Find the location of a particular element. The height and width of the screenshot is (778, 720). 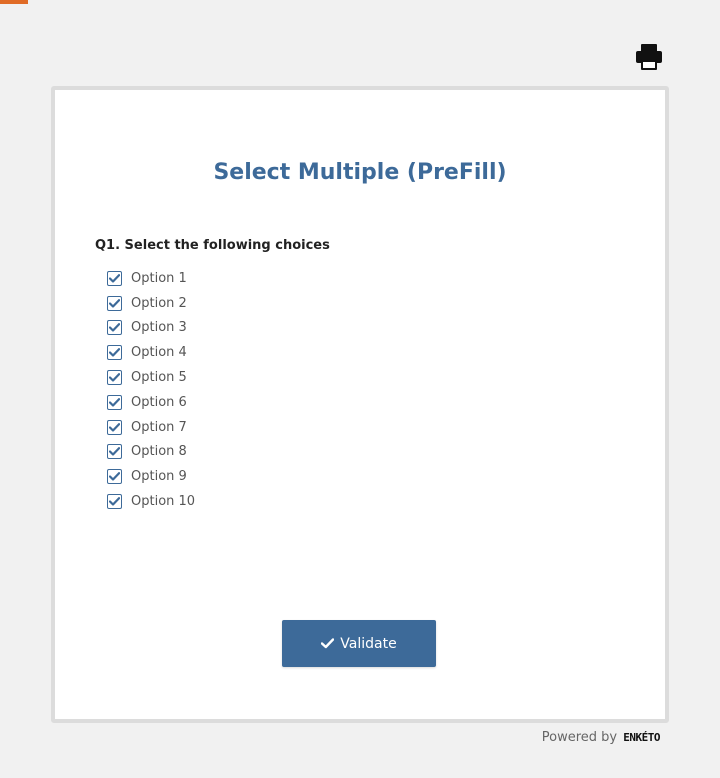

option-item: Option 7 is located at coordinates (361, 427).